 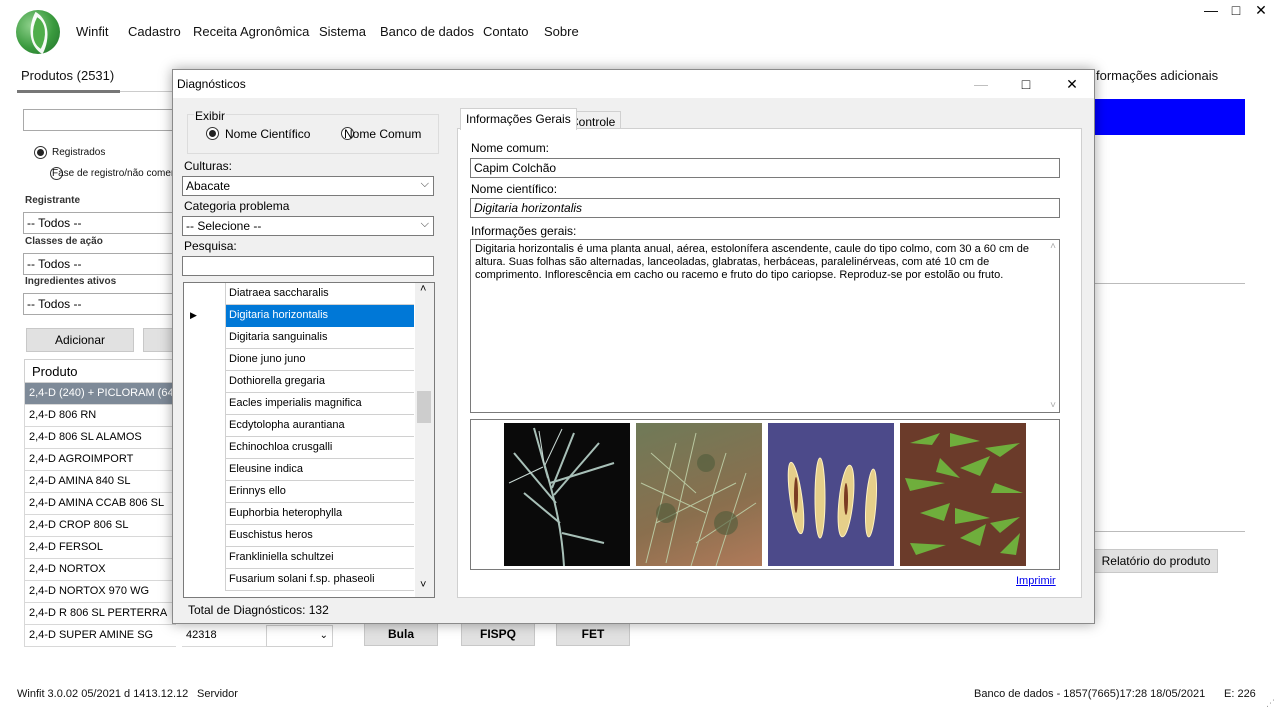 What do you see at coordinates (308, 226) in the screenshot?
I see `category-select: -- Selecione -- ⌵` at bounding box center [308, 226].